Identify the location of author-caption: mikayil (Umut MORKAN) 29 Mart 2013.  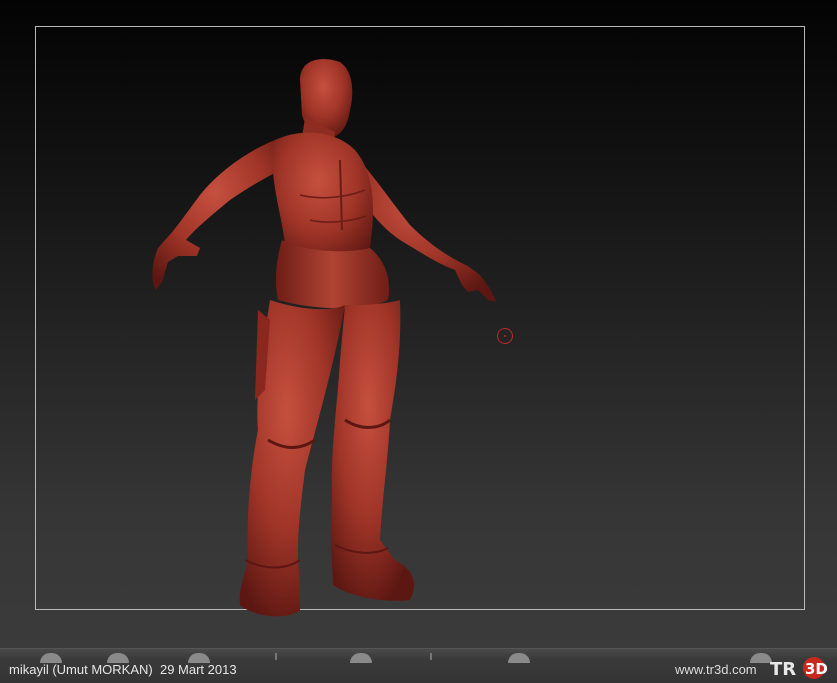
(123, 669).